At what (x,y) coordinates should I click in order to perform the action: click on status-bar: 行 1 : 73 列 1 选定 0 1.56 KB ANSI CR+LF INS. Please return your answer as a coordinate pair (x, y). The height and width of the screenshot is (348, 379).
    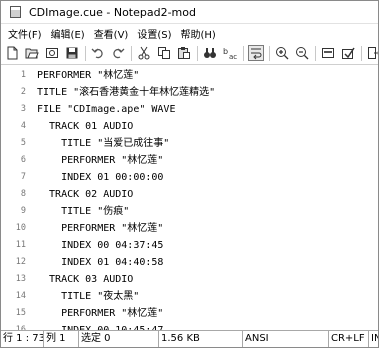
    Looking at the image, I should click on (189, 338).